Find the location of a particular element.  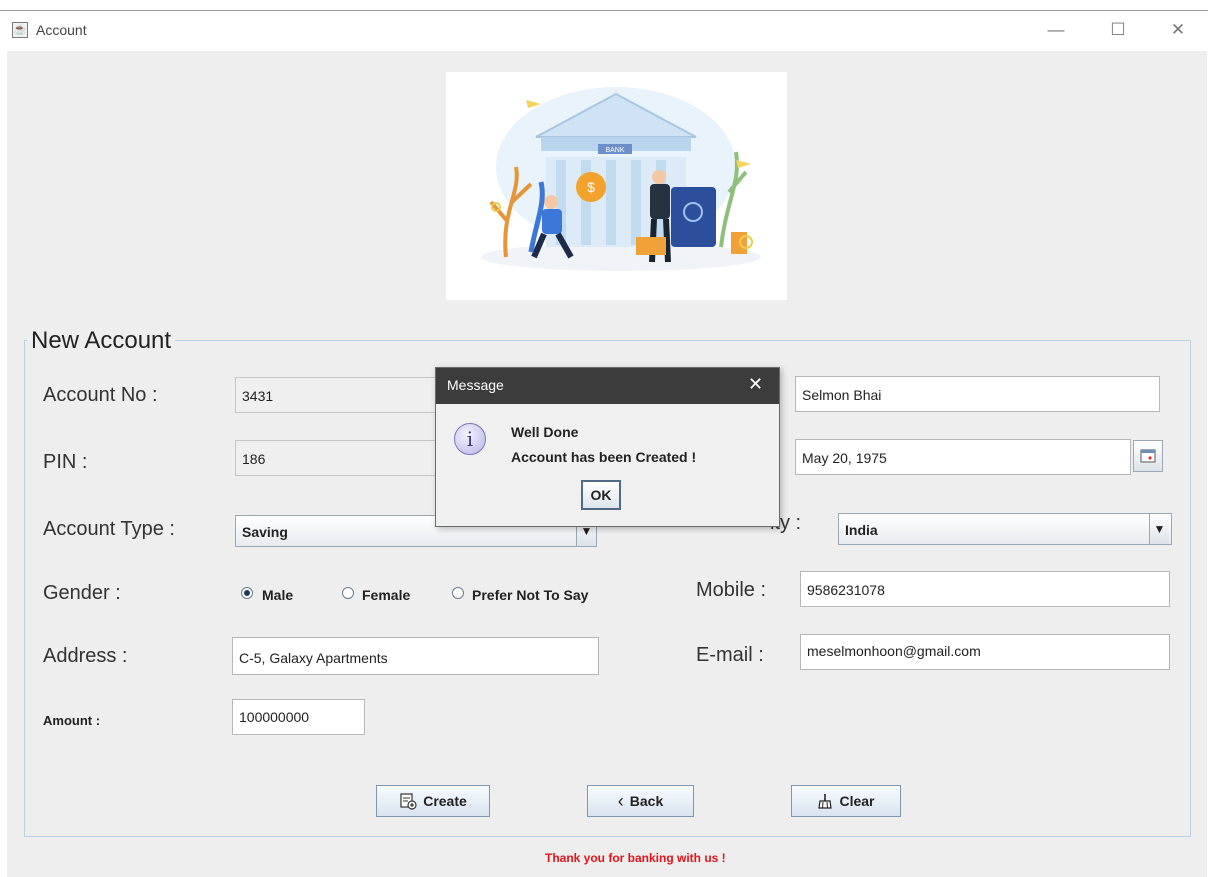

amount-field: 100000000 is located at coordinates (298, 717).